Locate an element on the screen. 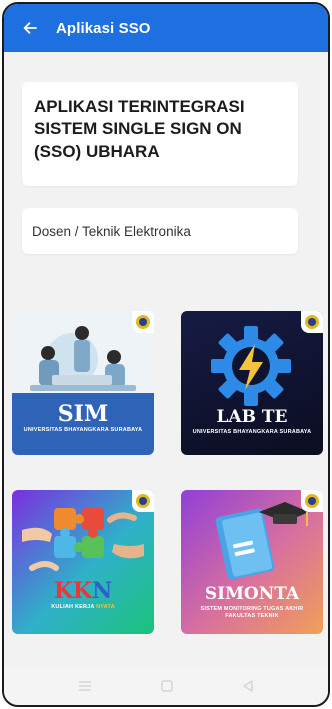  app-name: KKN is located at coordinates (83, 591).